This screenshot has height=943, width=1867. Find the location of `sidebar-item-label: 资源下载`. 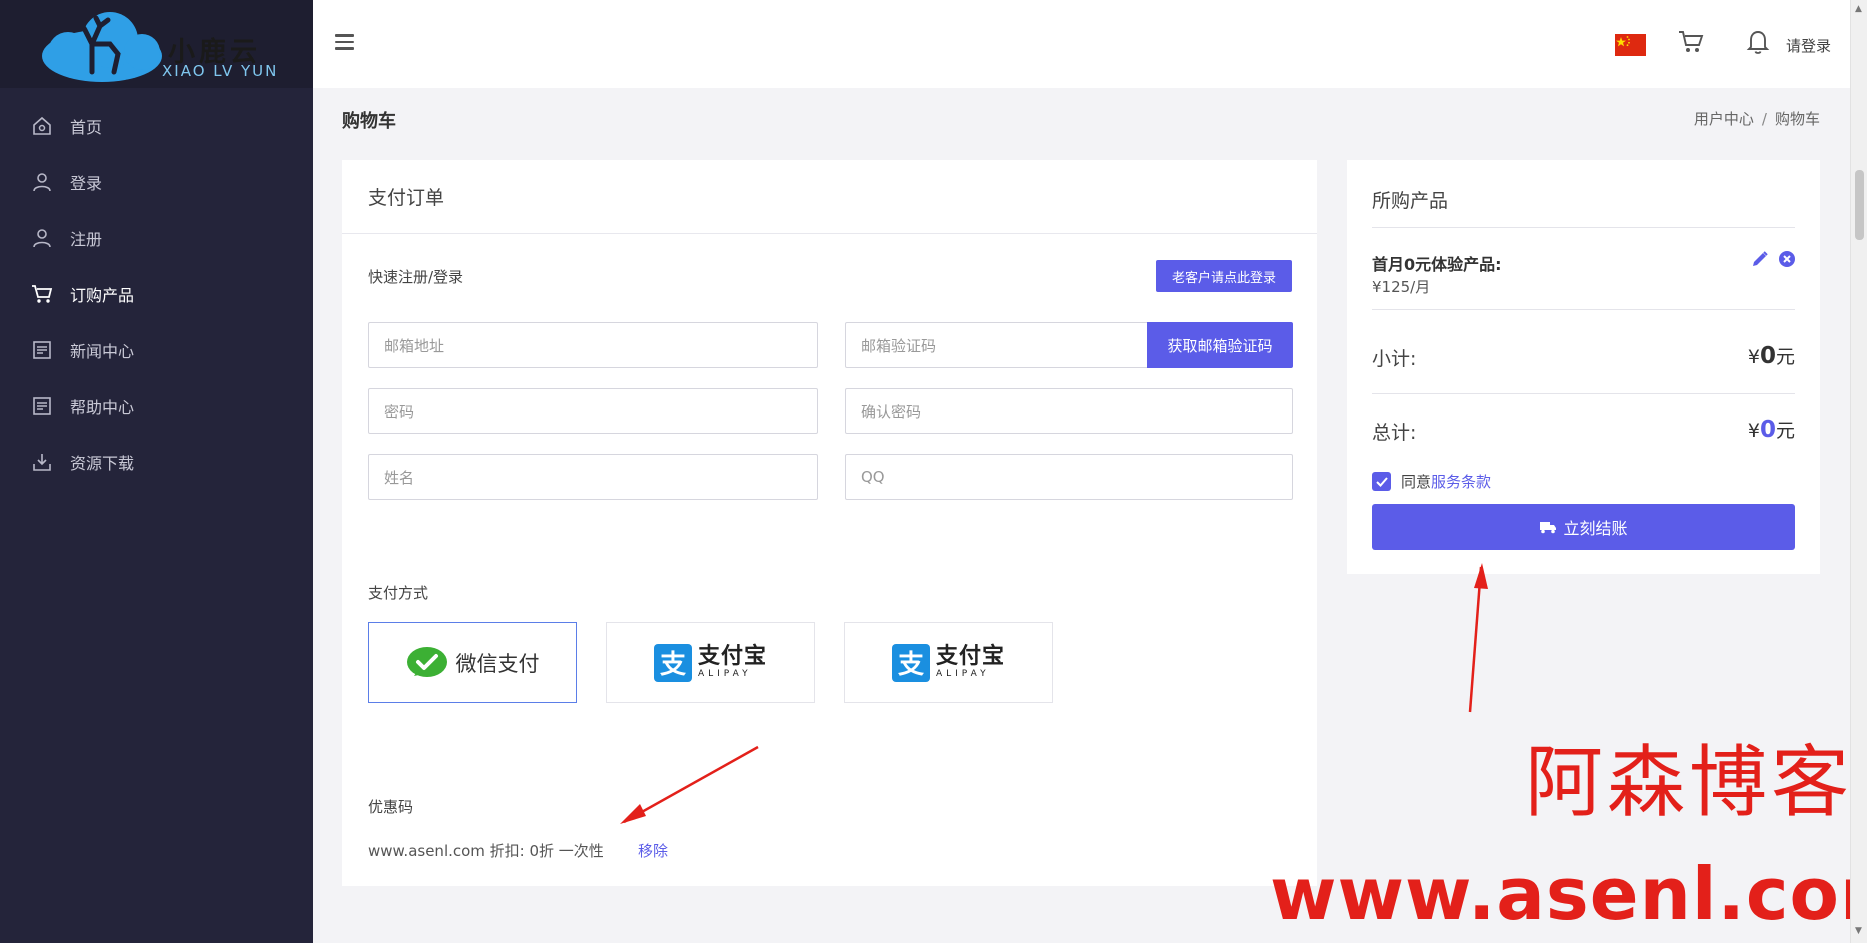

sidebar-item-label: 资源下载 is located at coordinates (102, 463).